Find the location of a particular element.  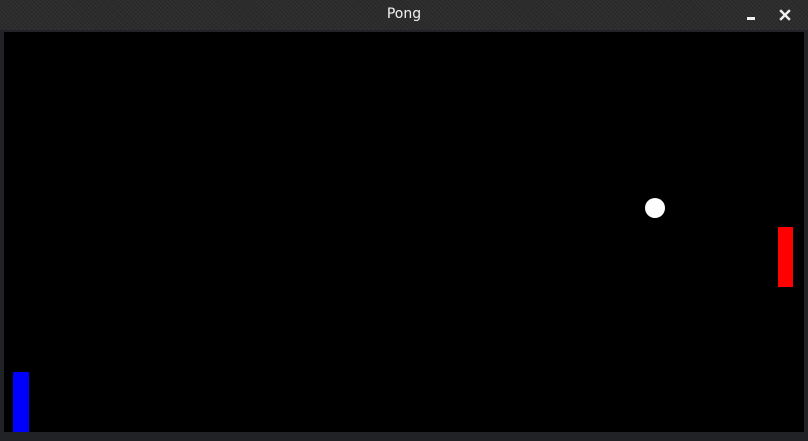

close-icon is located at coordinates (785, 15).